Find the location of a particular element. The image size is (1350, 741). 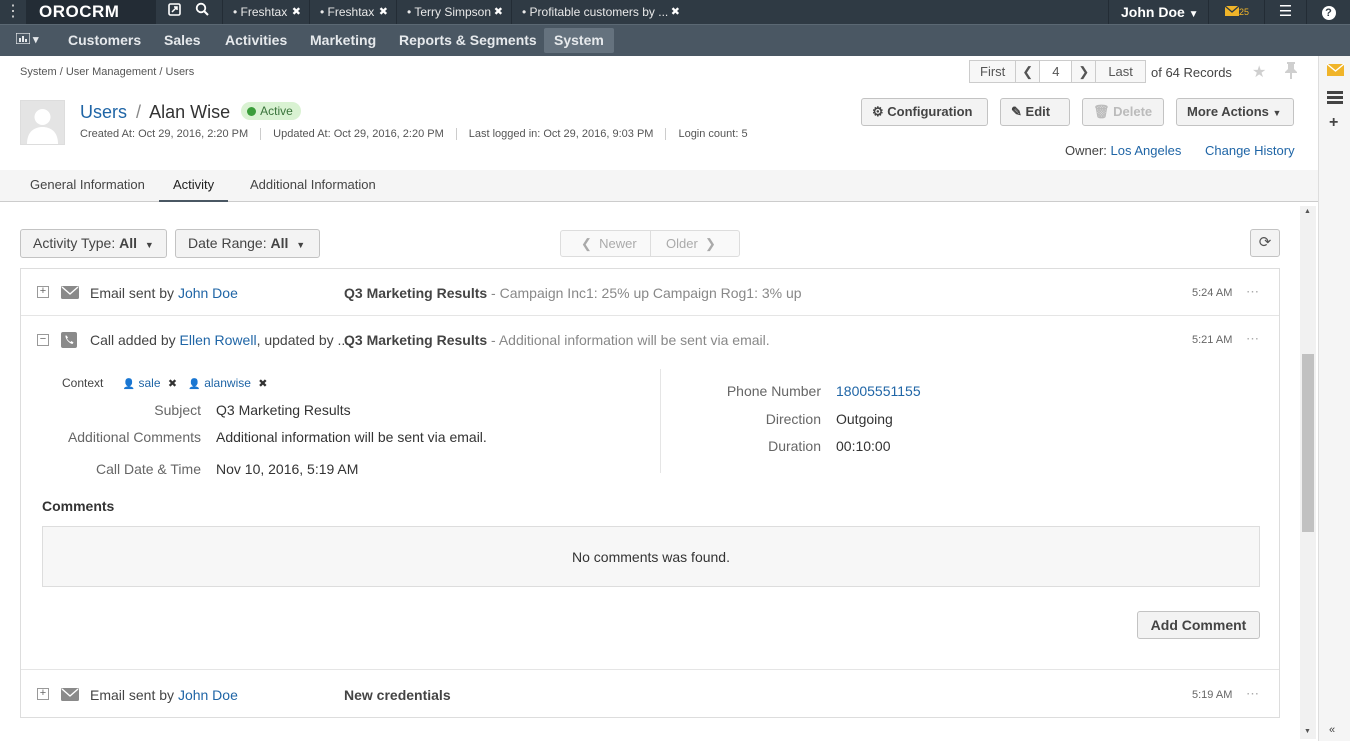

email-notifications: 25 is located at coordinates (1236, 12).